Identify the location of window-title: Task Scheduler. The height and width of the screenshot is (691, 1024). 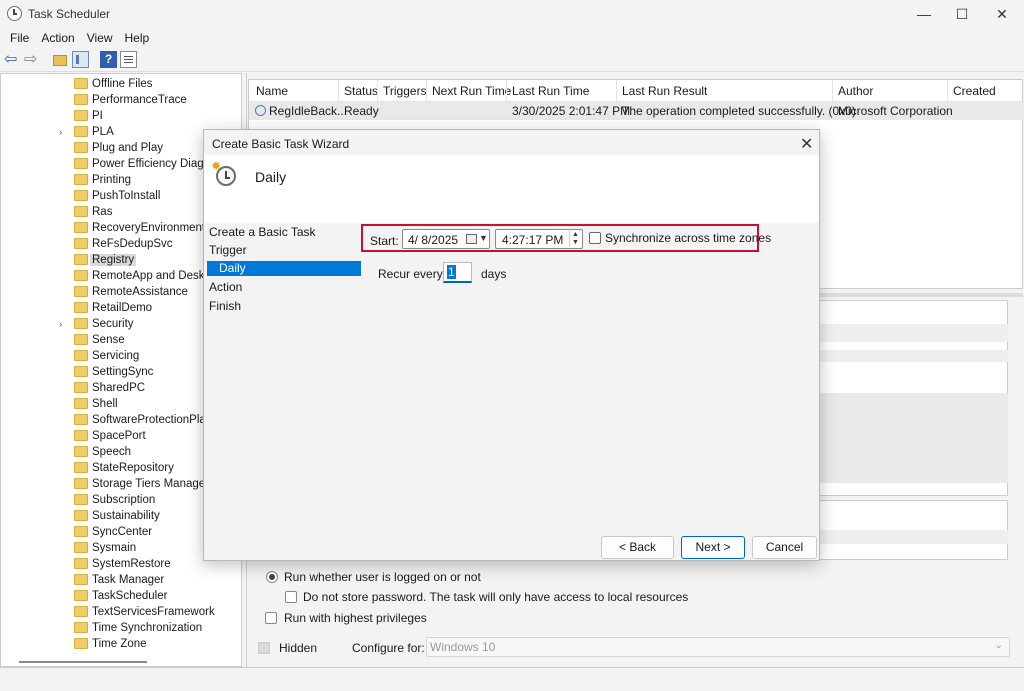
(69, 14).